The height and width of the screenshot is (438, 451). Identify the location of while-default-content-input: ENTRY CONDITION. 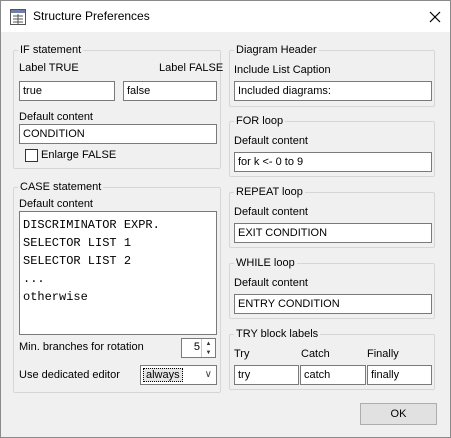
(333, 304).